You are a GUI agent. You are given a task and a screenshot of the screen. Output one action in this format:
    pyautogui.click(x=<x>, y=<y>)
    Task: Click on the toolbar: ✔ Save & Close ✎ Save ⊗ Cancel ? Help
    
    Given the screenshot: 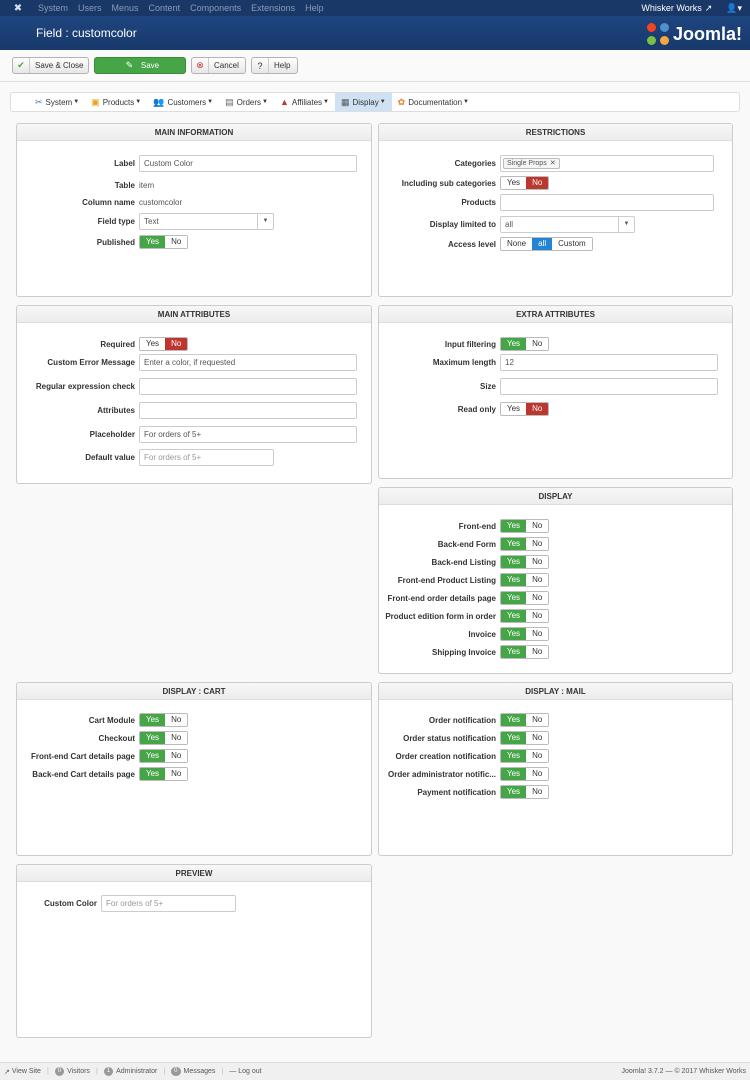 What is the action you would take?
    pyautogui.click(x=375, y=66)
    